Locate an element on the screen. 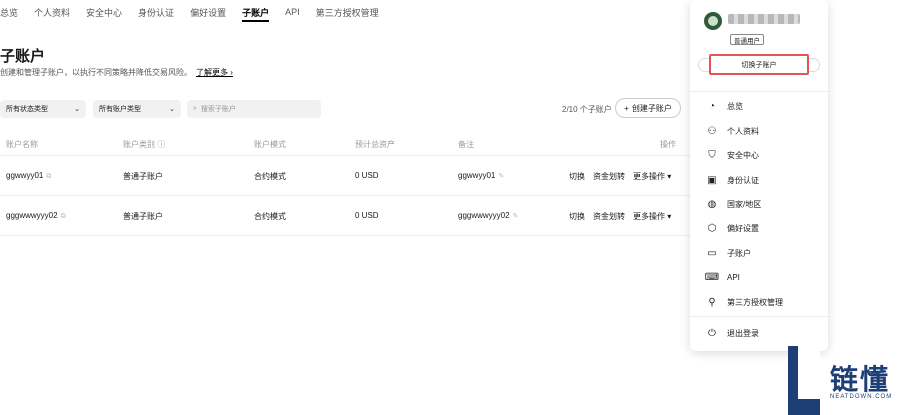  menu-item-logout: ⏻ 退出登录 is located at coordinates (732, 333).